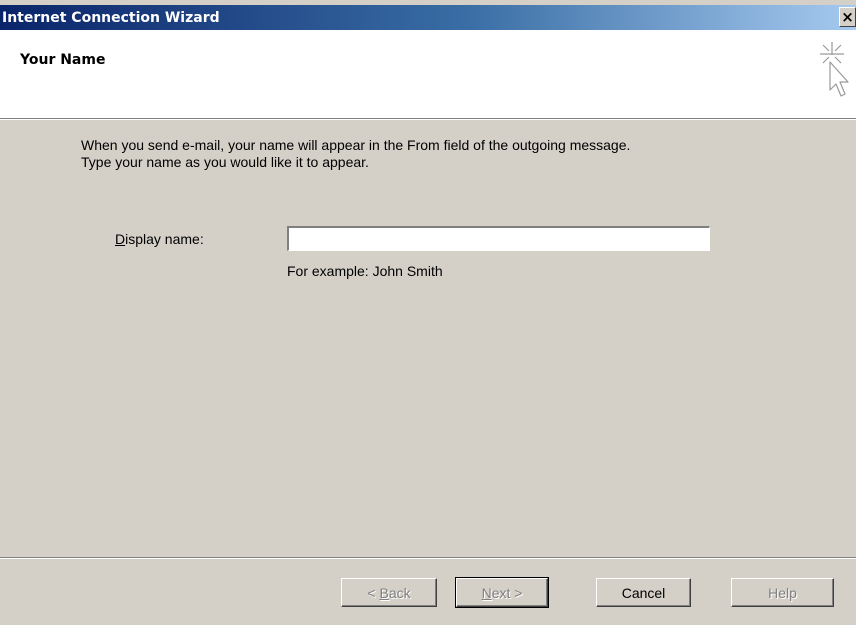 This screenshot has width=856, height=625. What do you see at coordinates (63, 60) in the screenshot?
I see `page-title: Your Name` at bounding box center [63, 60].